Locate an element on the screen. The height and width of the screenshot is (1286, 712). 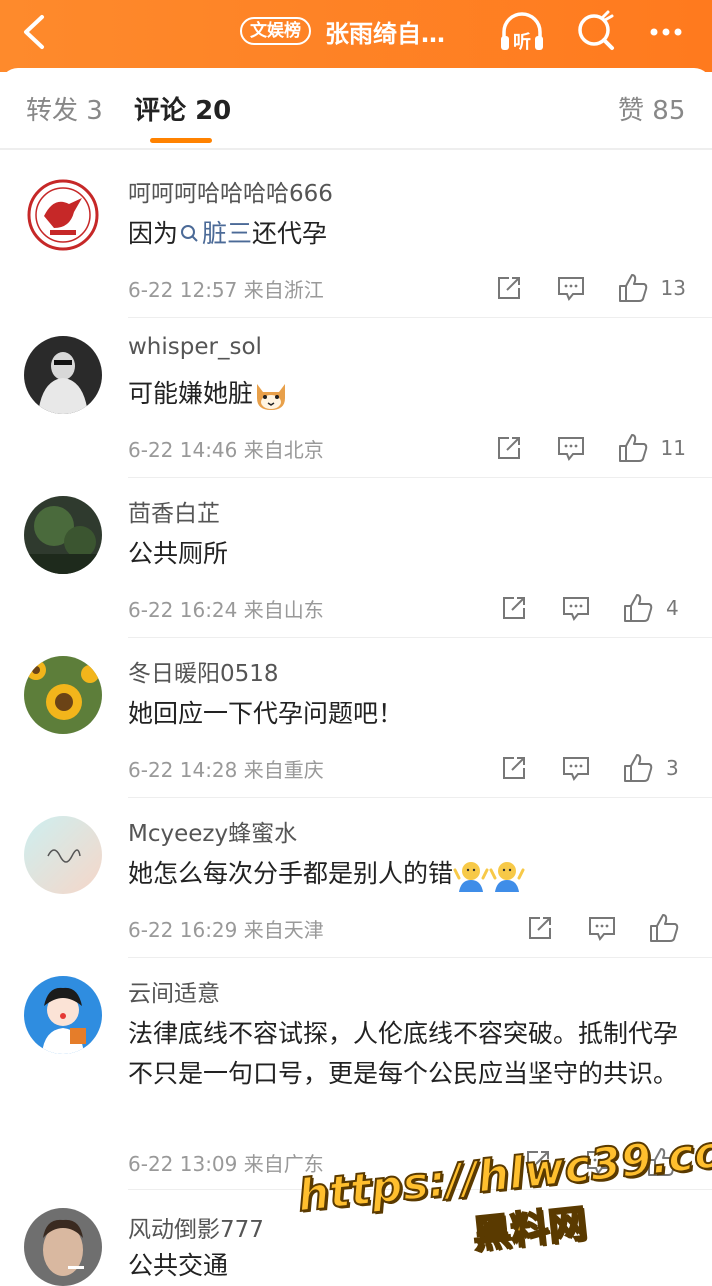
back-button is located at coordinates (34, 32).